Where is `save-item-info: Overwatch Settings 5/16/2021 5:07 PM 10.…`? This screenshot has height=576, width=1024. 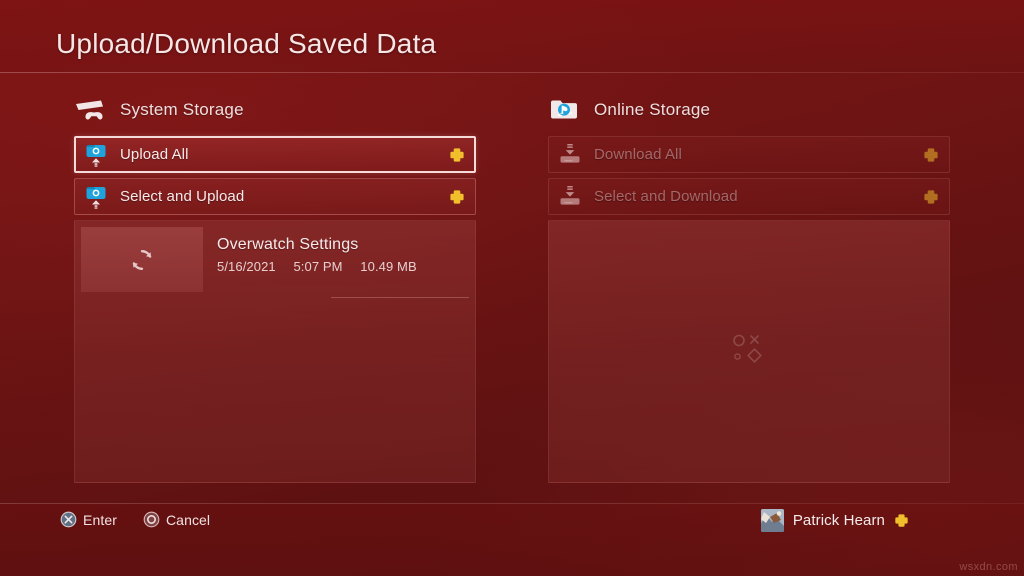 save-item-info: Overwatch Settings 5/16/2021 5:07 PM 10.… is located at coordinates (339, 262).